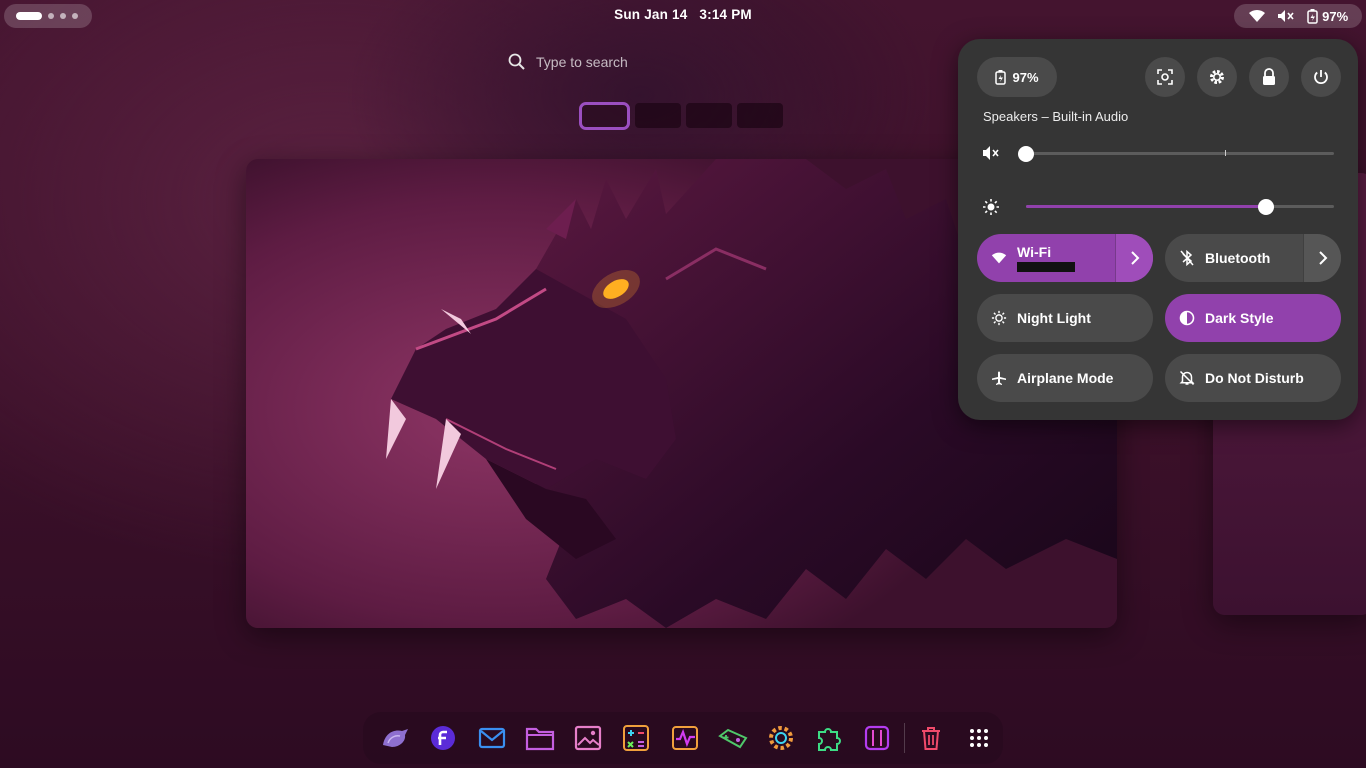 The image size is (1366, 768). I want to click on dock-app-files, so click(540, 738).